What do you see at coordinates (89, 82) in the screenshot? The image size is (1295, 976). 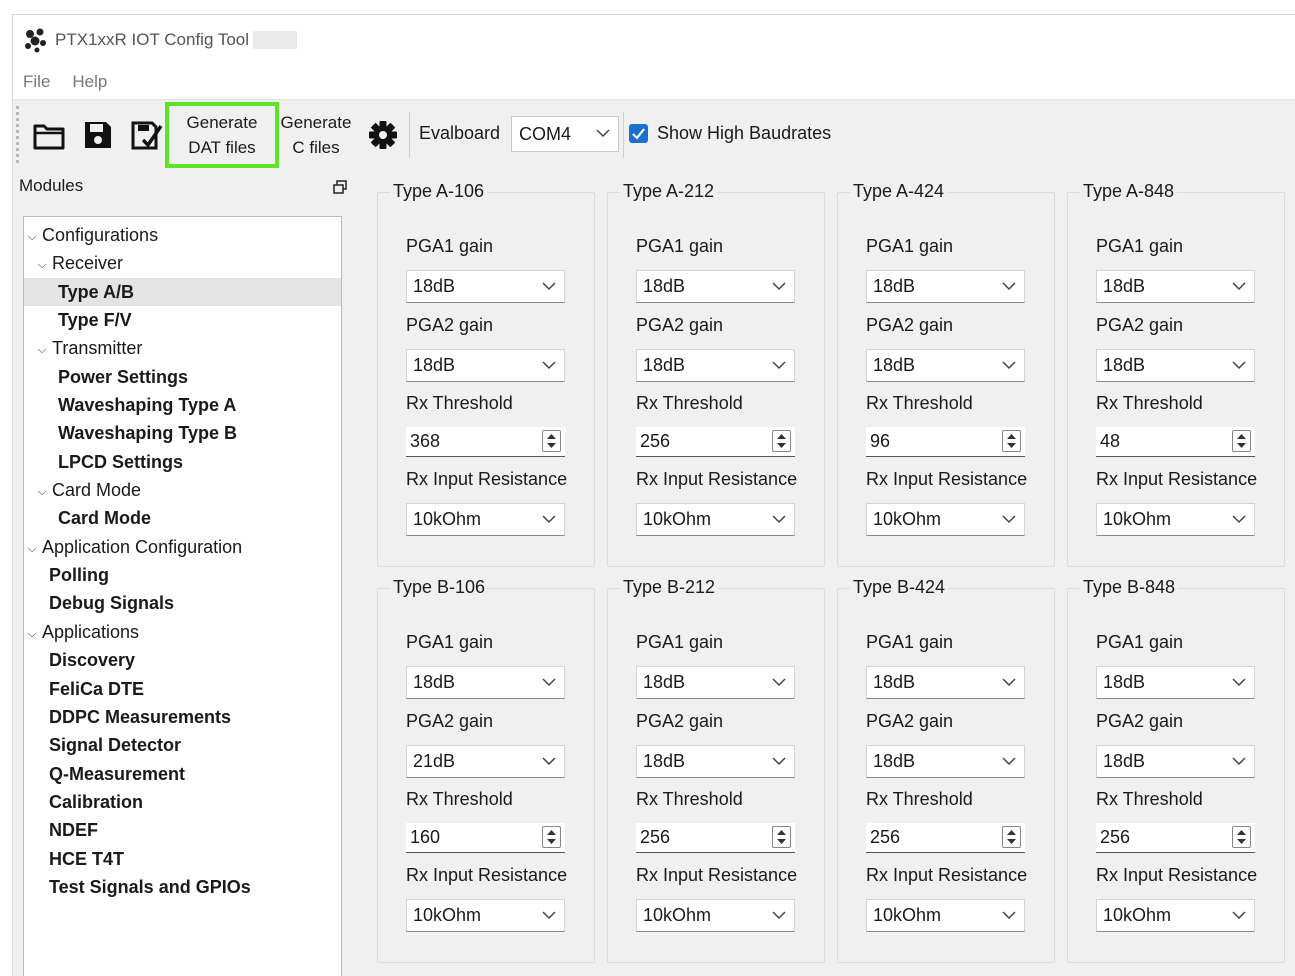 I see `menu-help: Help` at bounding box center [89, 82].